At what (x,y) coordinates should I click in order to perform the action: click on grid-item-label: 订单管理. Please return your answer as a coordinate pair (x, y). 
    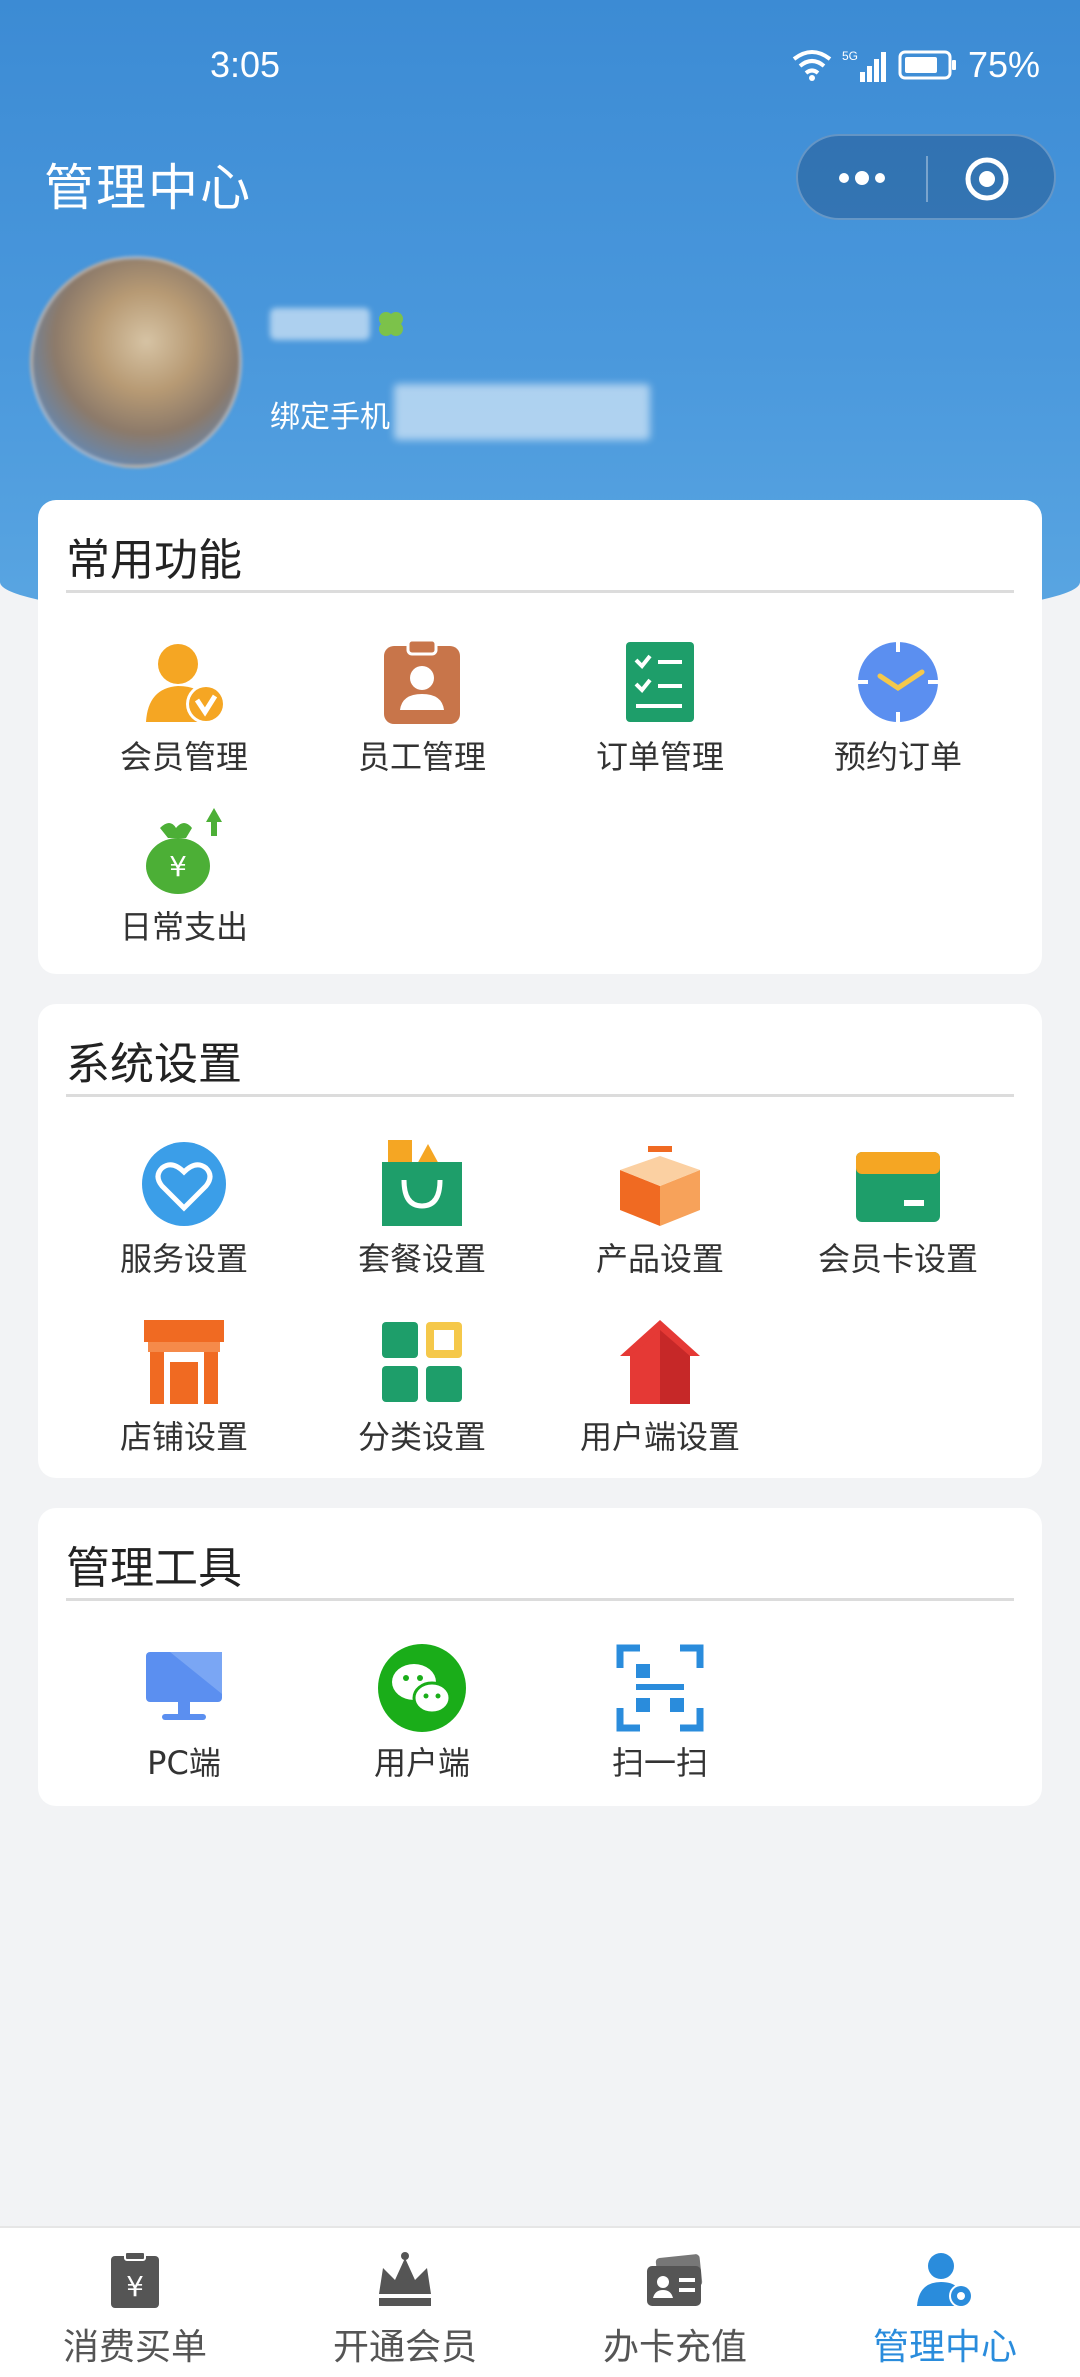
    Looking at the image, I should click on (659, 757).